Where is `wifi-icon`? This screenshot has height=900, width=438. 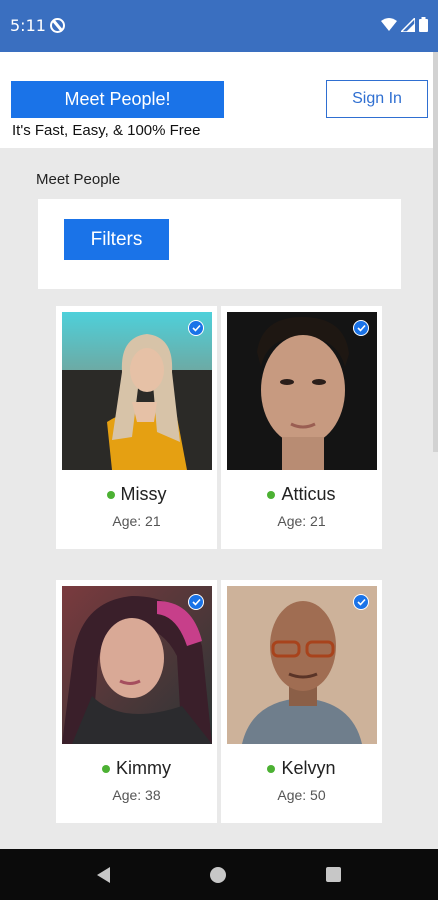
wifi-icon is located at coordinates (389, 24).